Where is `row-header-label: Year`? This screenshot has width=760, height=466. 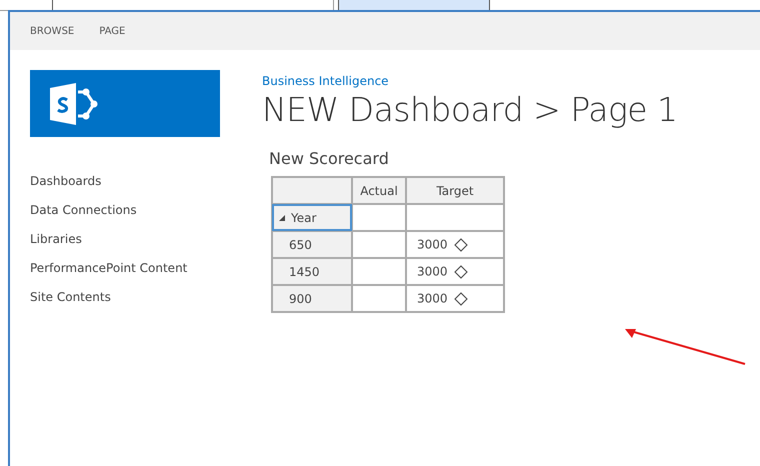 row-header-label: Year is located at coordinates (303, 217).